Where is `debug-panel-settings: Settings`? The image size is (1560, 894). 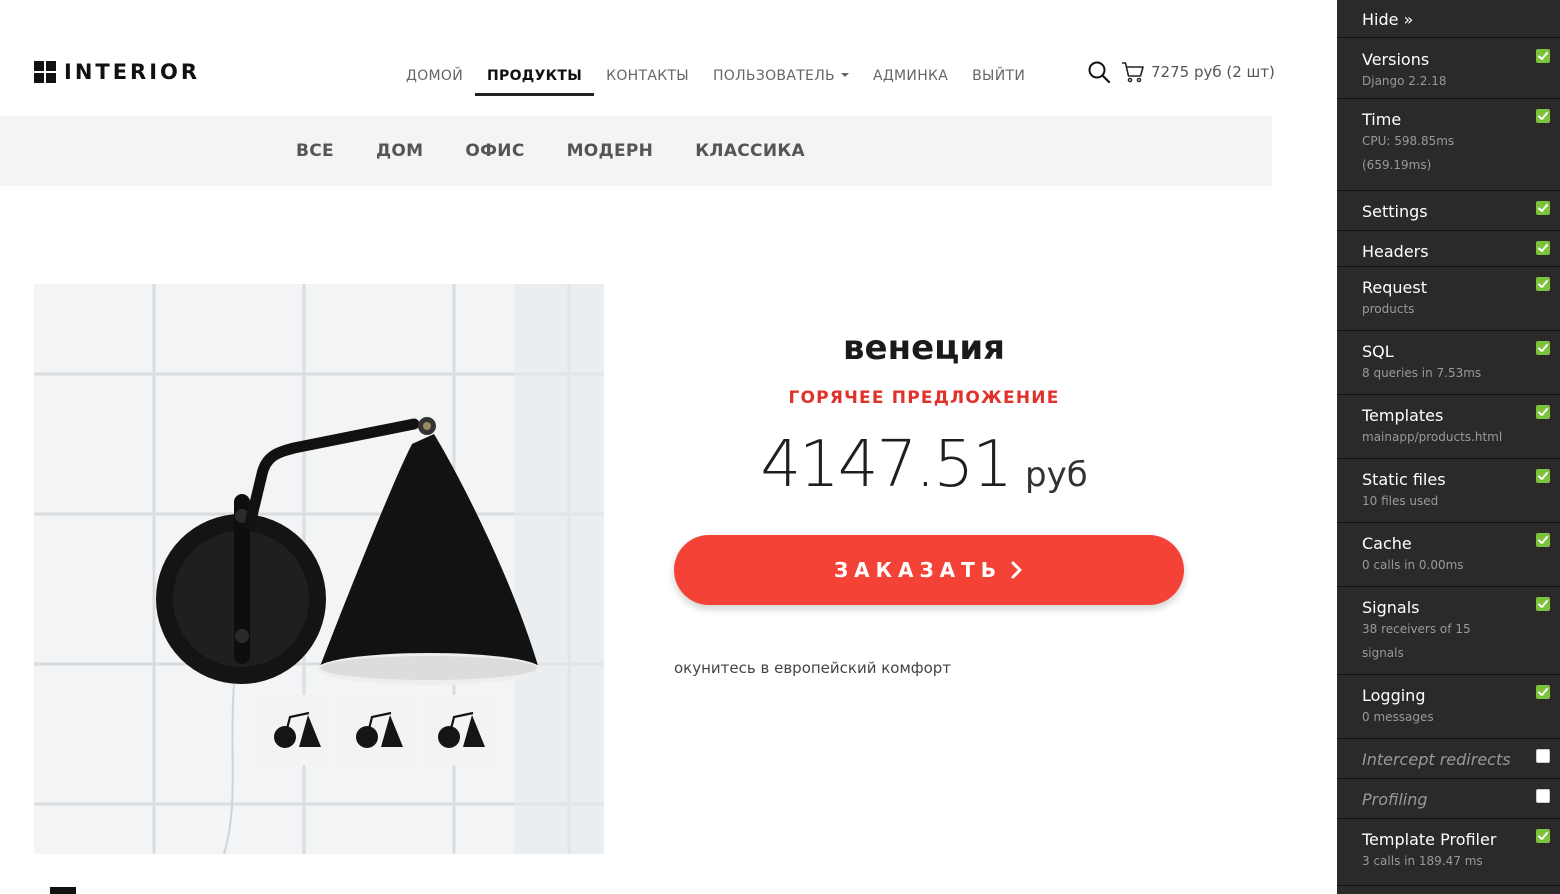
debug-panel-settings: Settings is located at coordinates (1448, 211).